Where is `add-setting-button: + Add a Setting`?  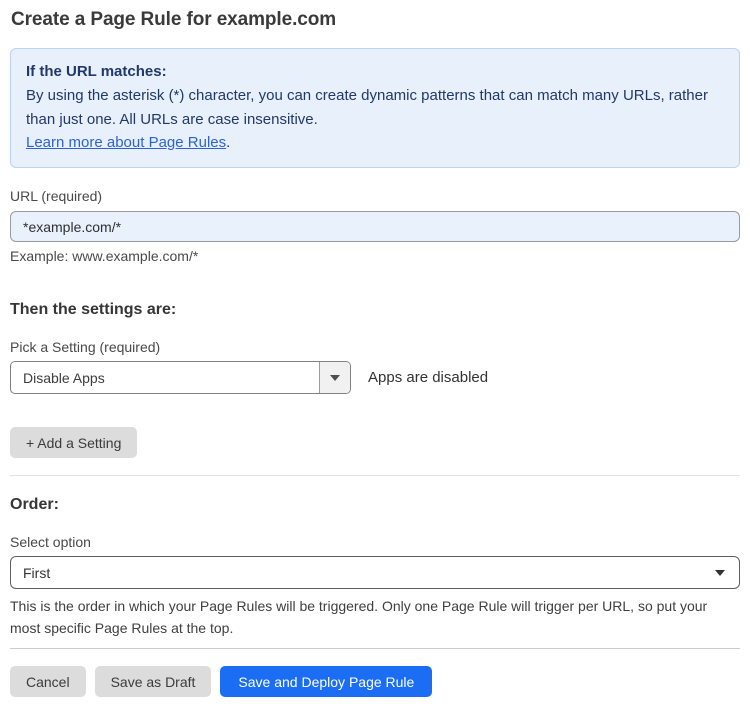
add-setting-button: + Add a Setting is located at coordinates (74, 442).